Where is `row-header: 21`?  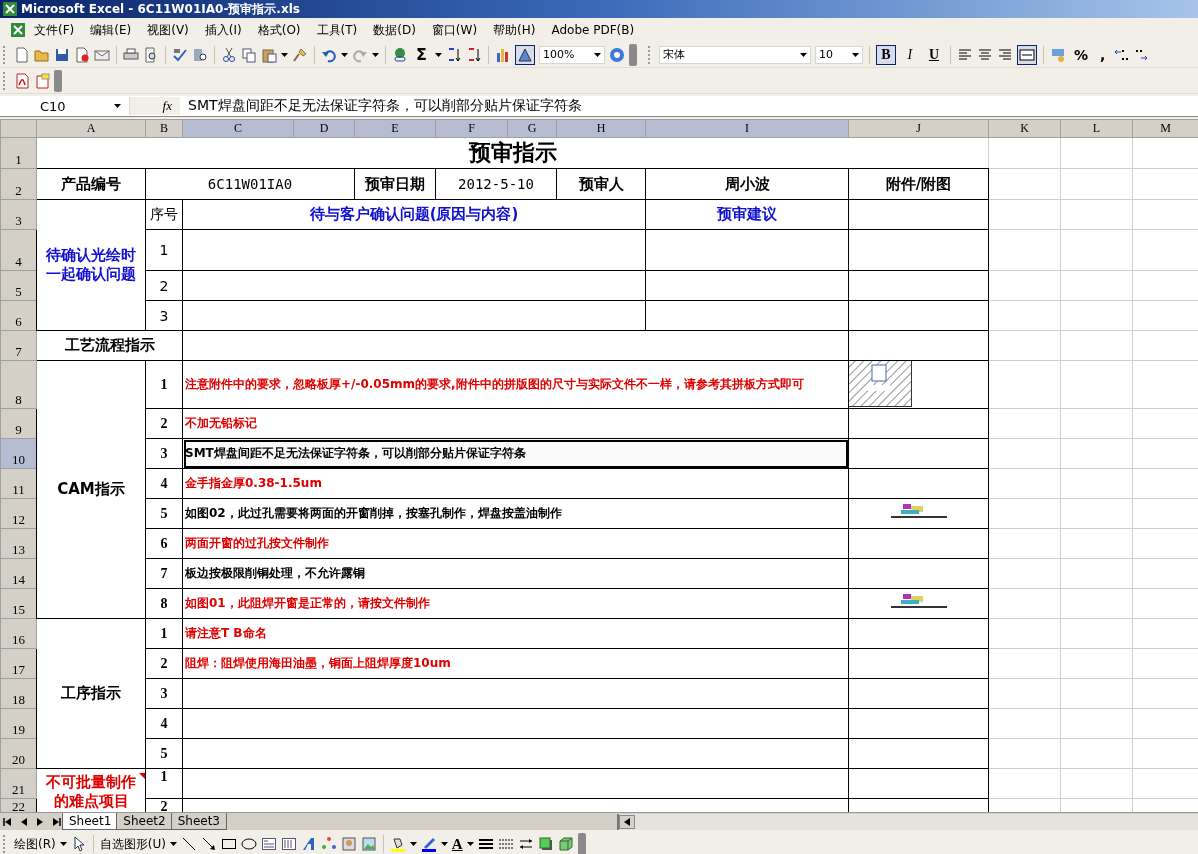 row-header: 21 is located at coordinates (18, 783).